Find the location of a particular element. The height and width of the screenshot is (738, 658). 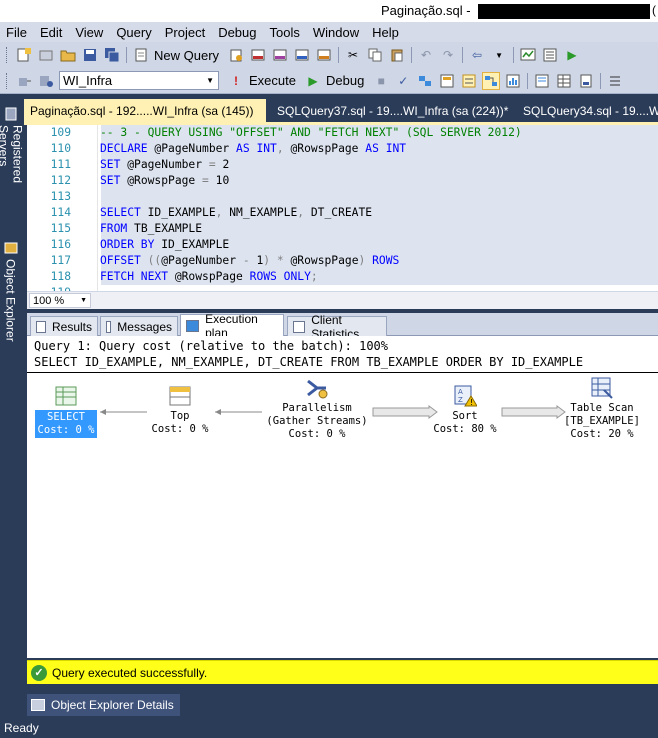

plan-node-table-scan: Table Scan [TB_EXAMPLE] Cost: 20 % is located at coordinates (602, 408).